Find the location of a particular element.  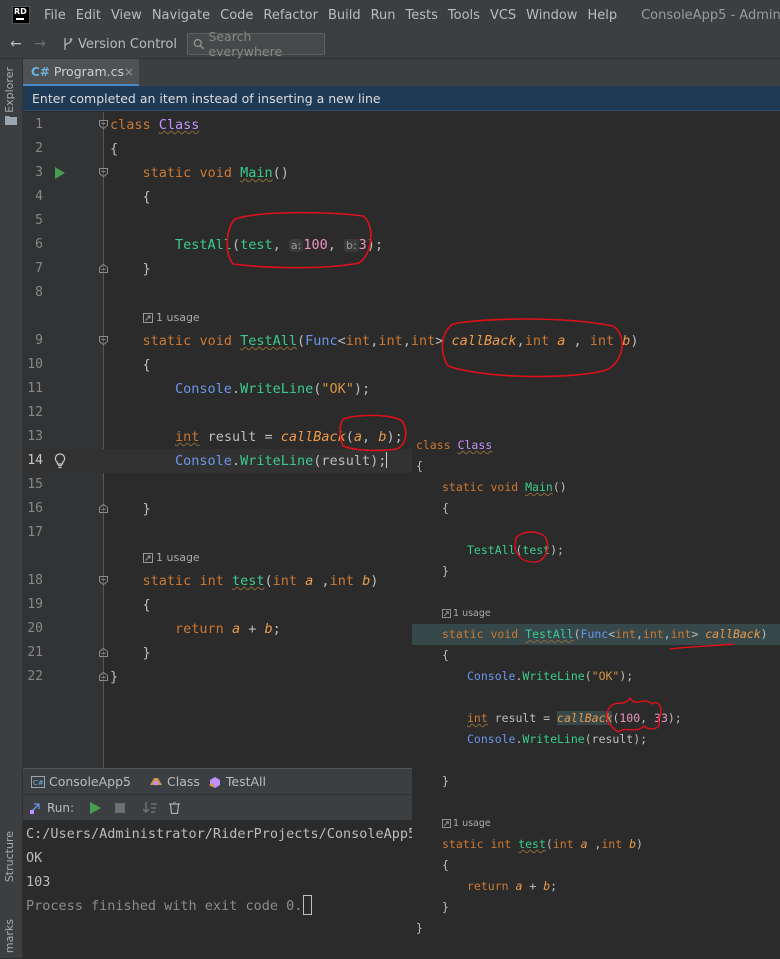

overlay-code-line: TestAll(test); is located at coordinates (515, 550).